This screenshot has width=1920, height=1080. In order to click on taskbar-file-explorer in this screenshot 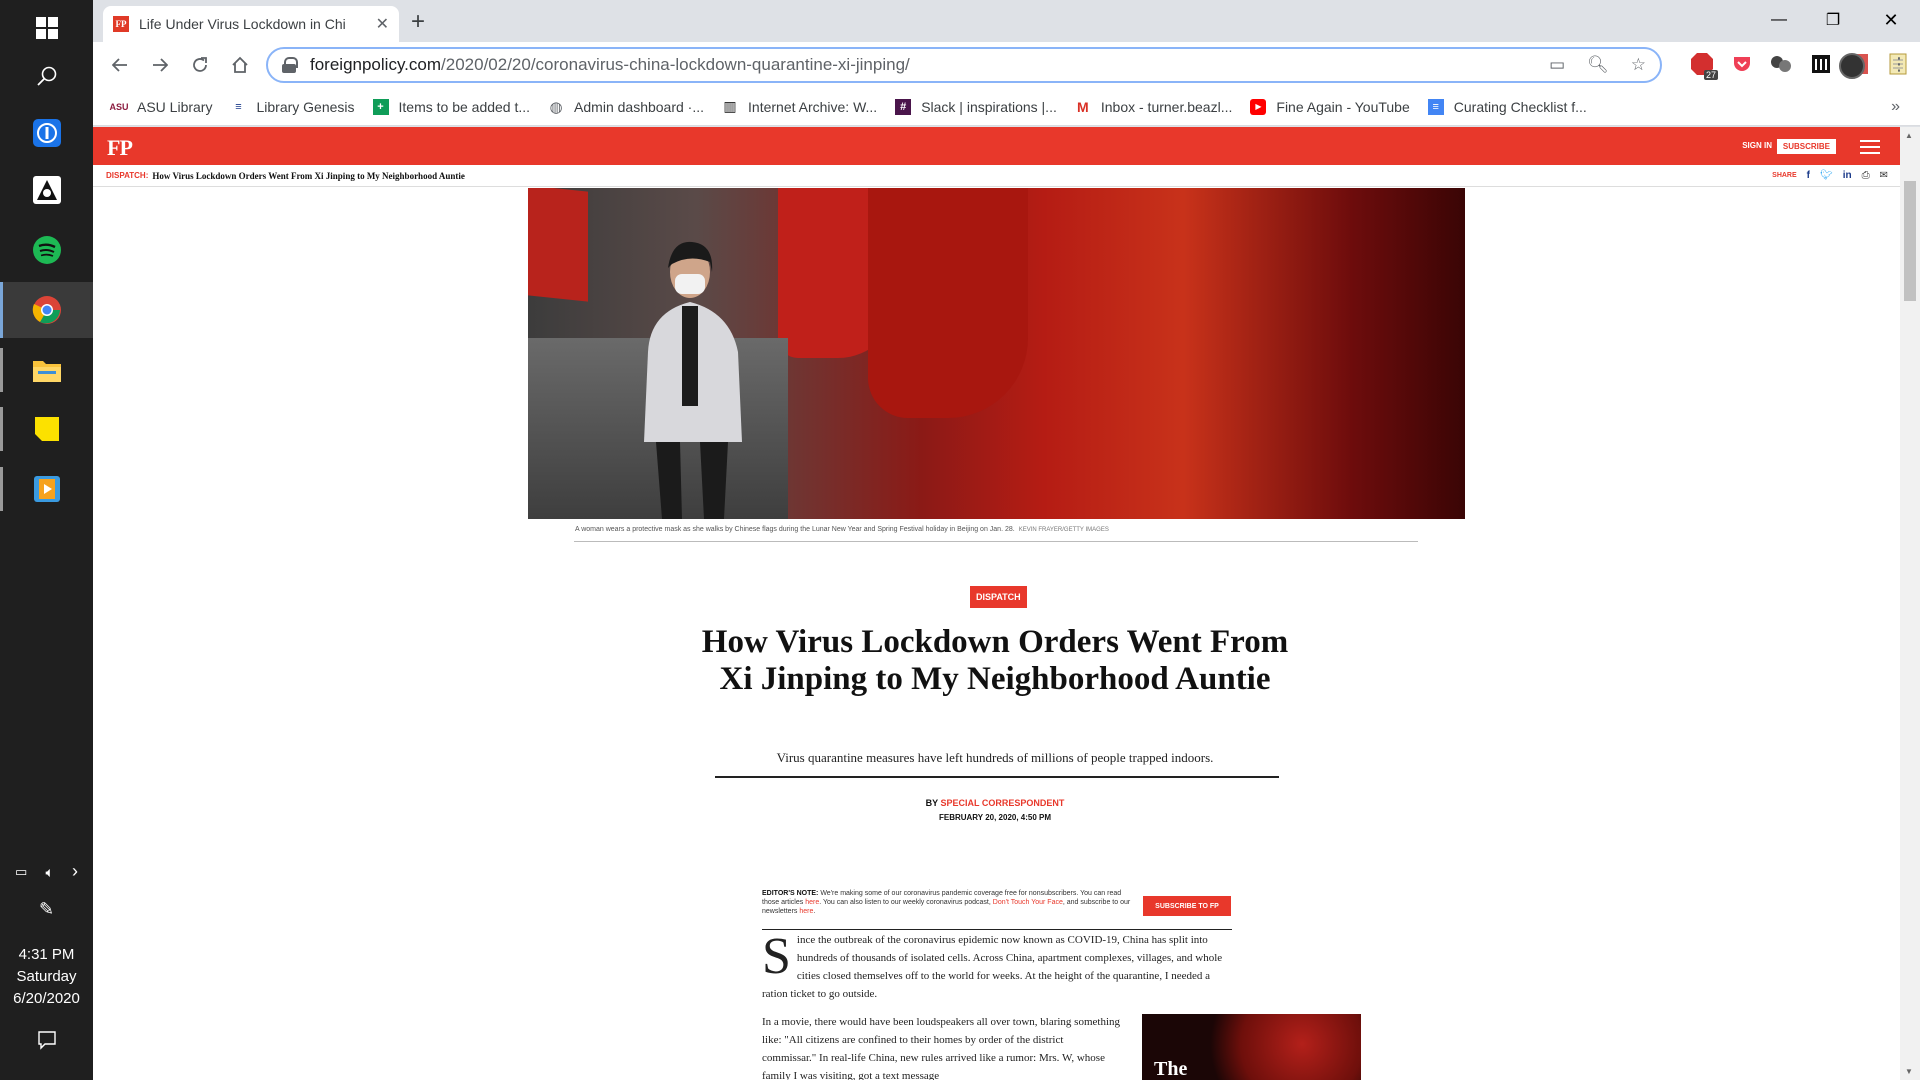, I will do `click(46, 370)`.